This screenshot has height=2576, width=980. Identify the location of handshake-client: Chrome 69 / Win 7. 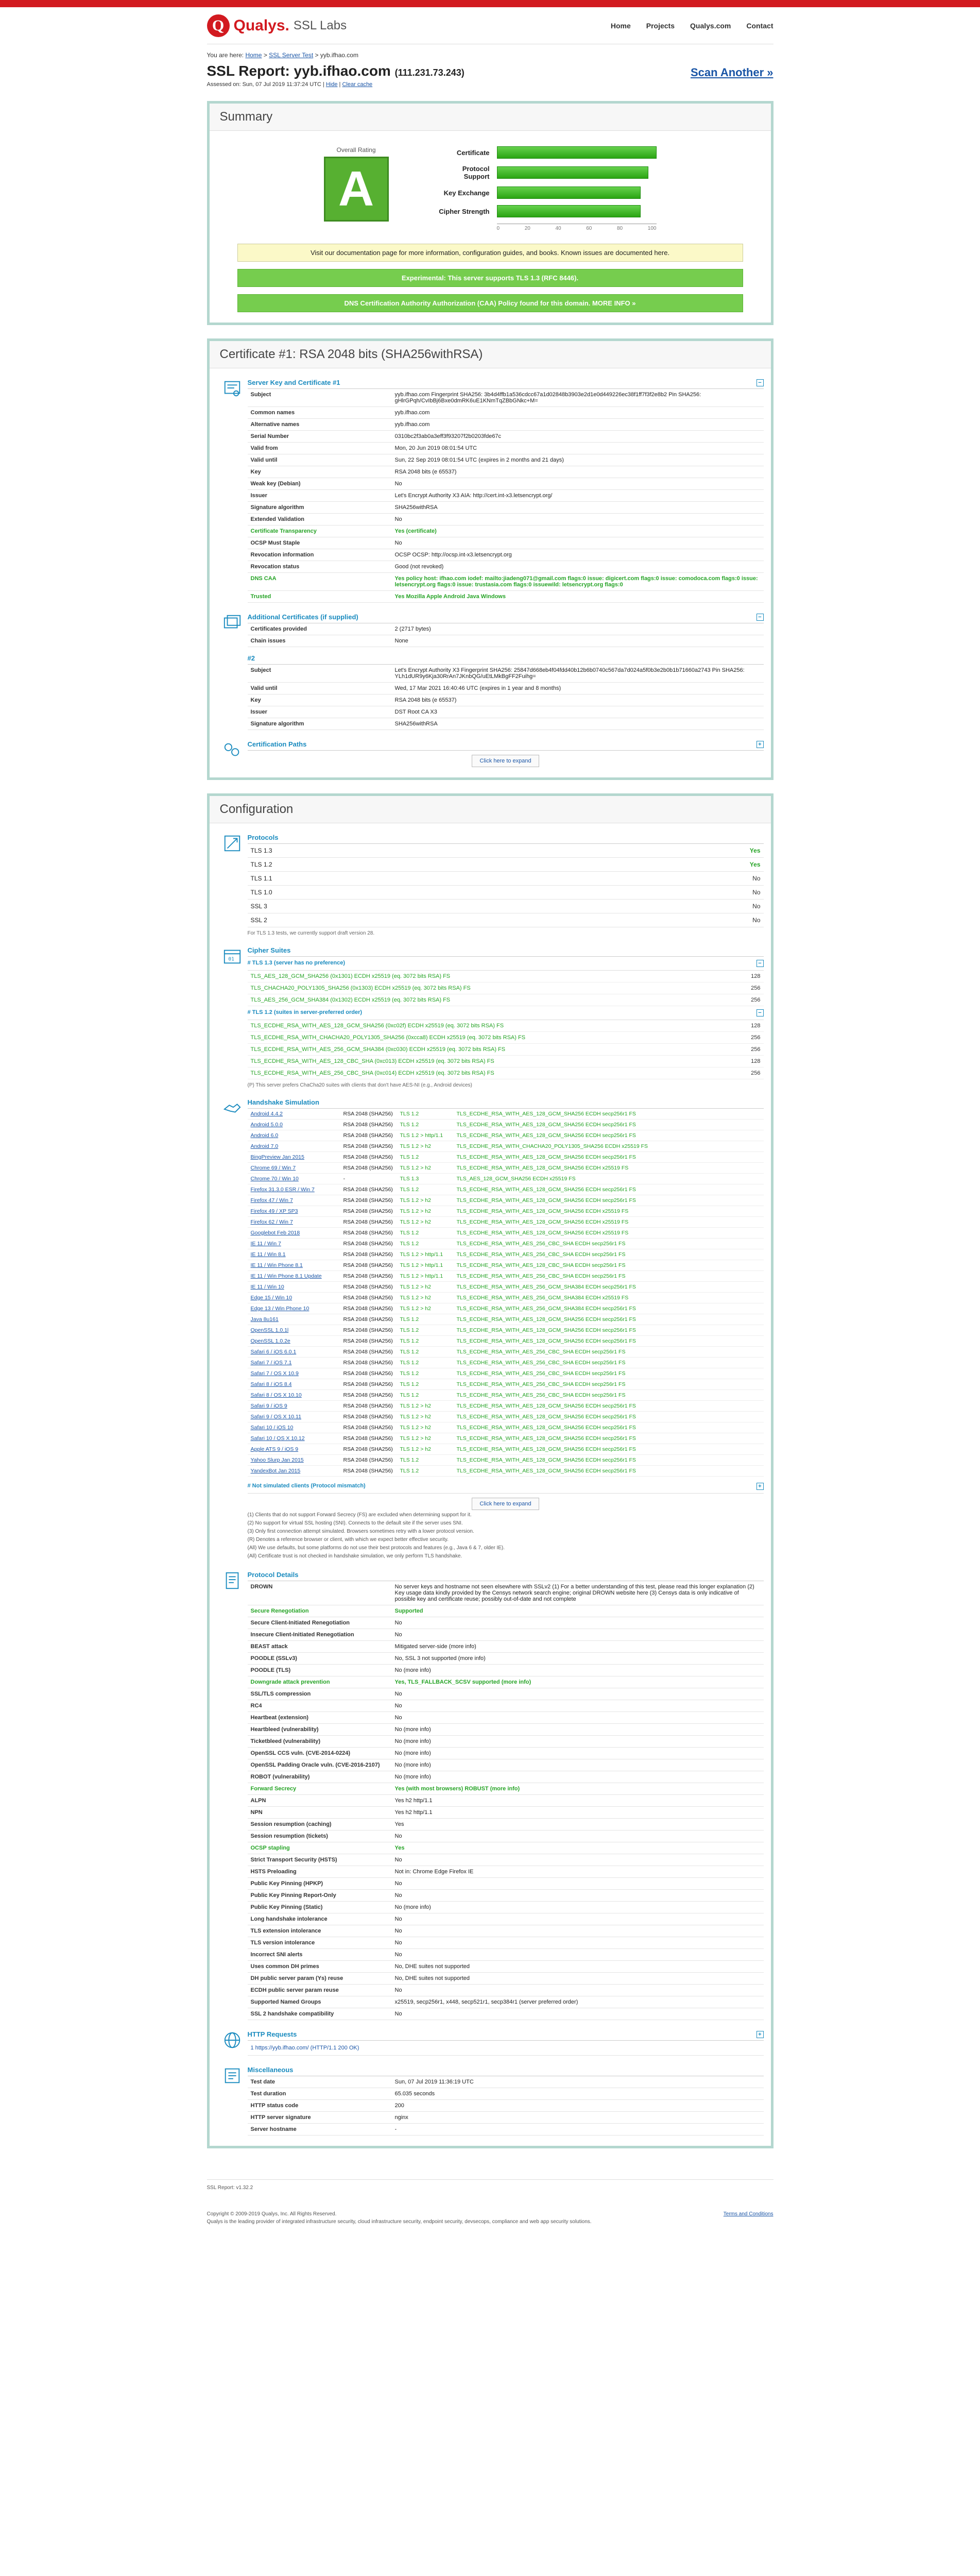
(293, 1168).